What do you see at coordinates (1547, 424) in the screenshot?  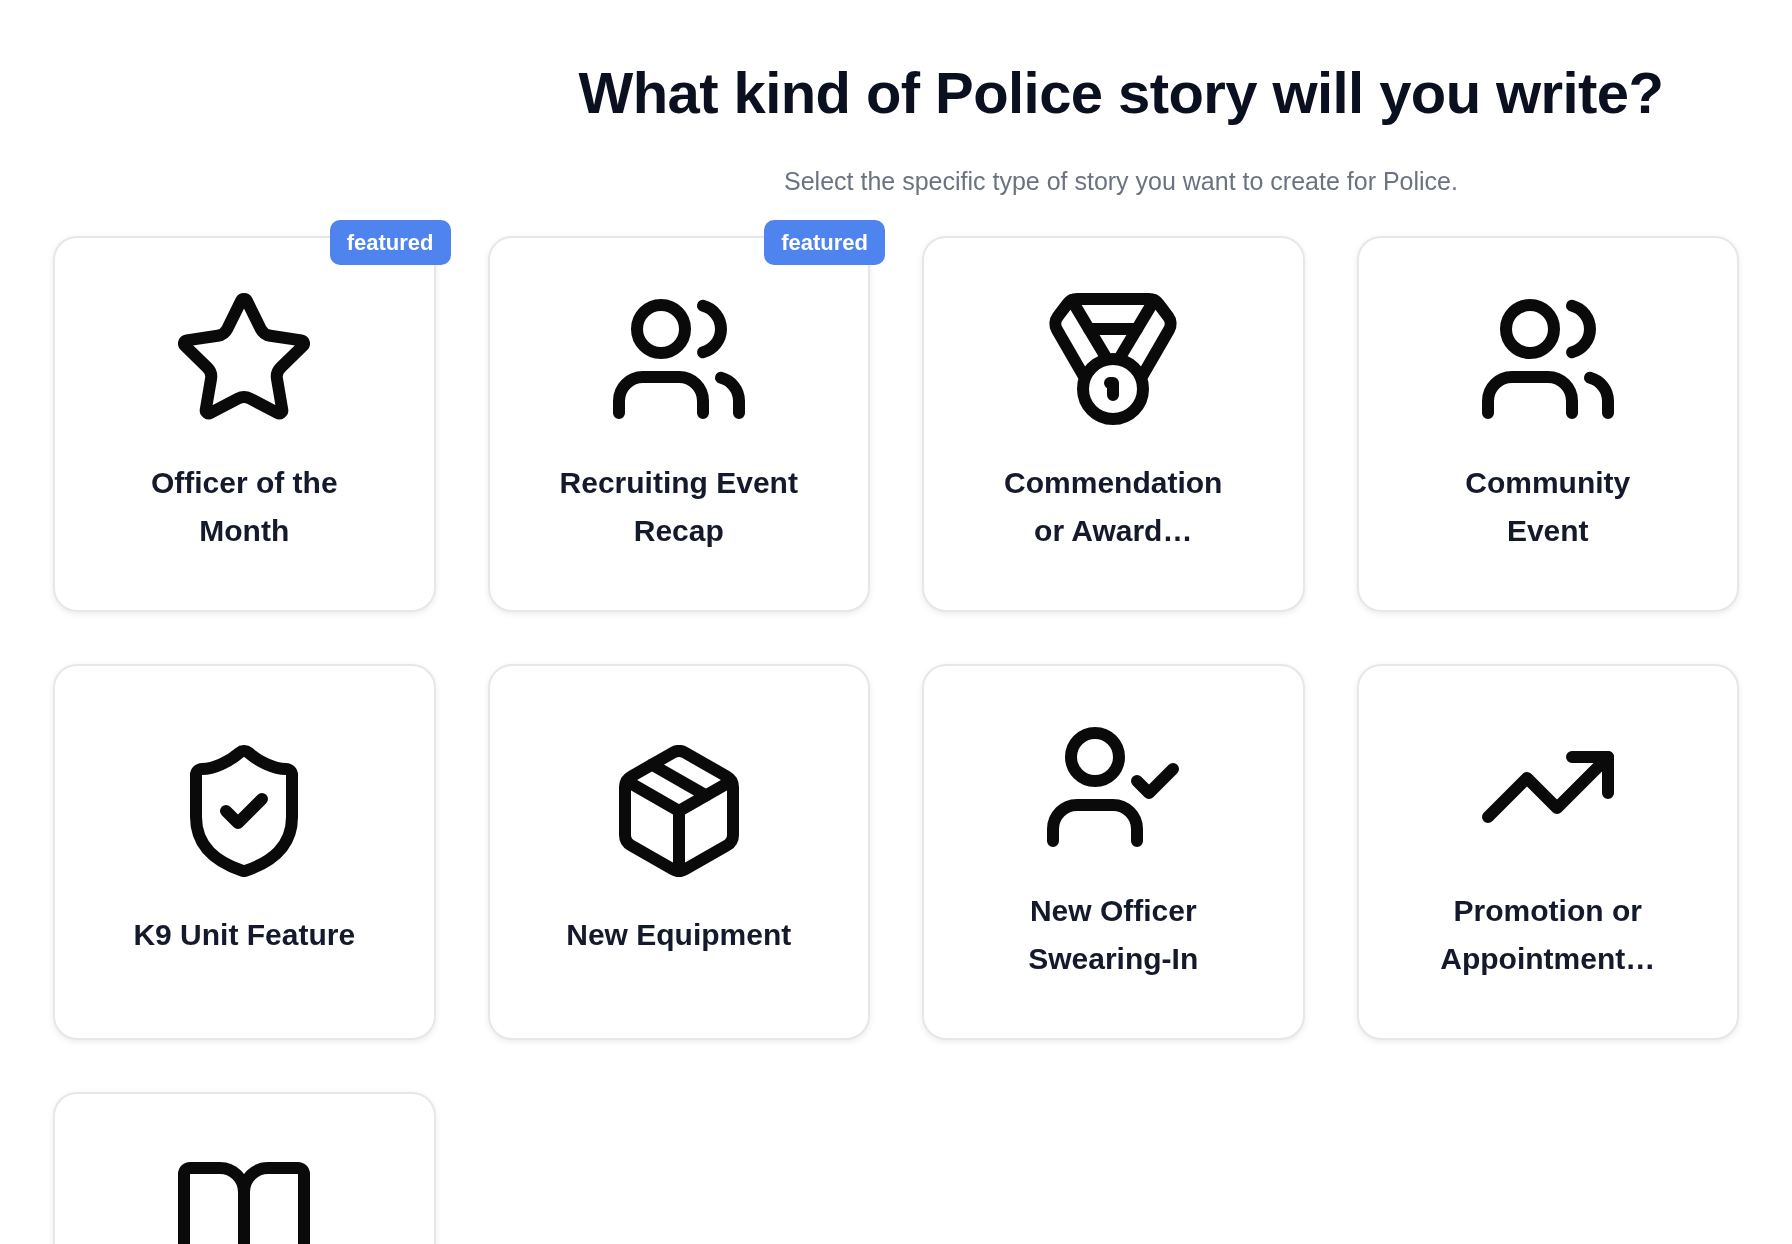 I see `story-type-card: Community Event` at bounding box center [1547, 424].